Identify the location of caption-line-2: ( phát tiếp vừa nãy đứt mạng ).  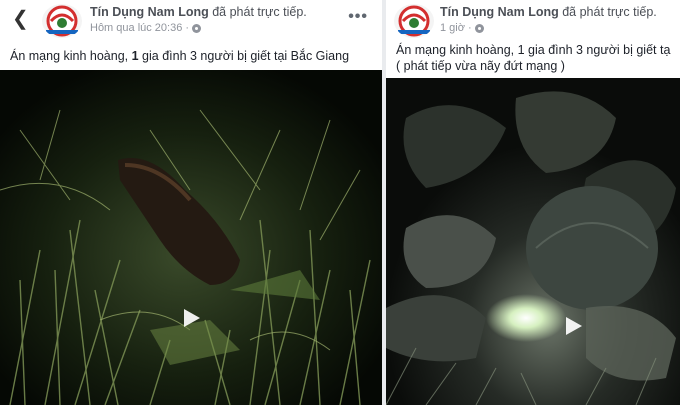
(480, 66).